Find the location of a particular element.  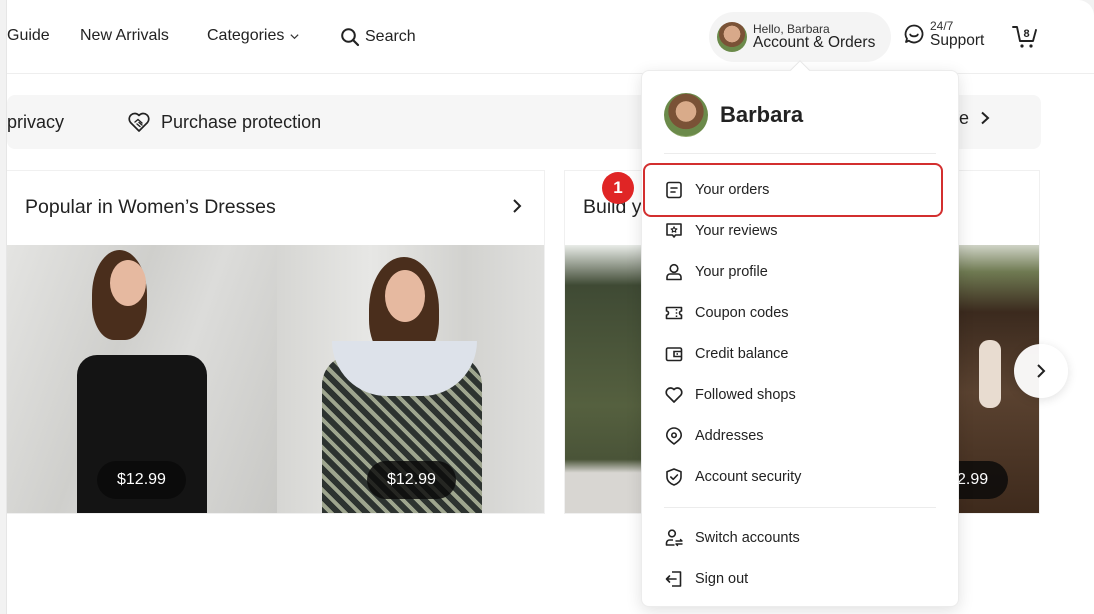

account-orders-button: Hello, Barbara Account & Orders is located at coordinates (800, 37).